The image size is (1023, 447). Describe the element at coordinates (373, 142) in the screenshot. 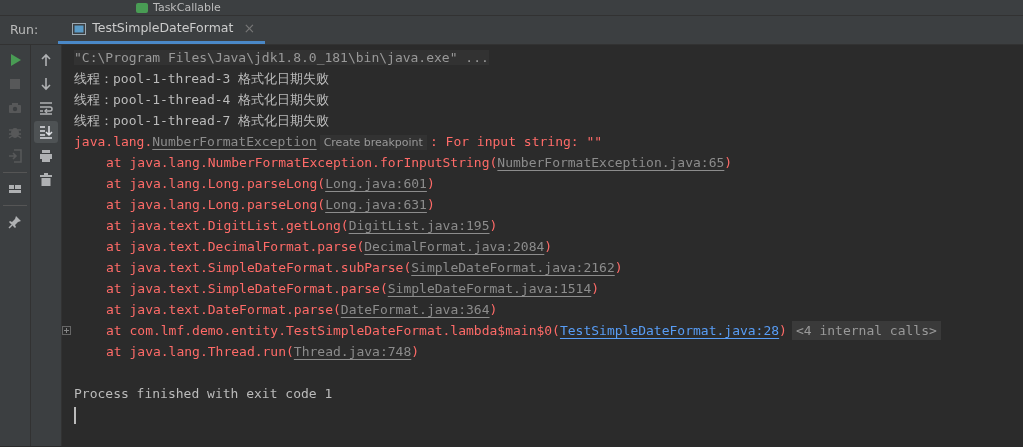

I see `create-breakpoint-link: Create breakpoint` at that location.